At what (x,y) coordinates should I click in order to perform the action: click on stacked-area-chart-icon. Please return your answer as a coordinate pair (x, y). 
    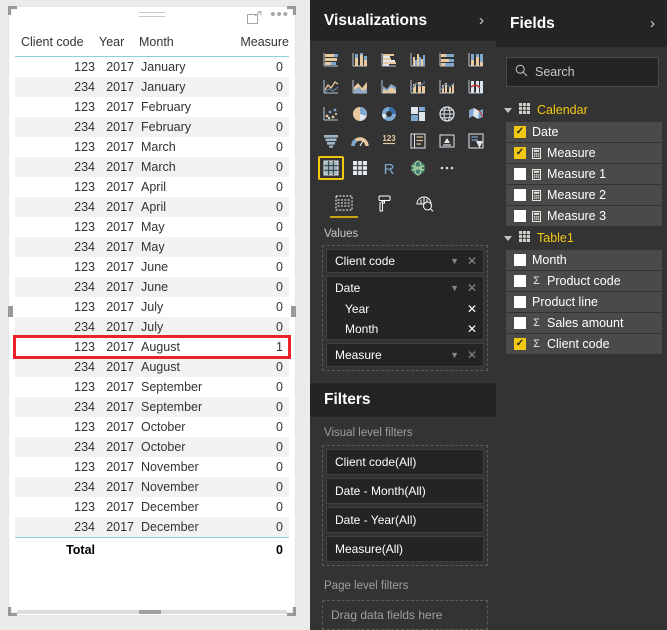
    Looking at the image, I should click on (389, 87).